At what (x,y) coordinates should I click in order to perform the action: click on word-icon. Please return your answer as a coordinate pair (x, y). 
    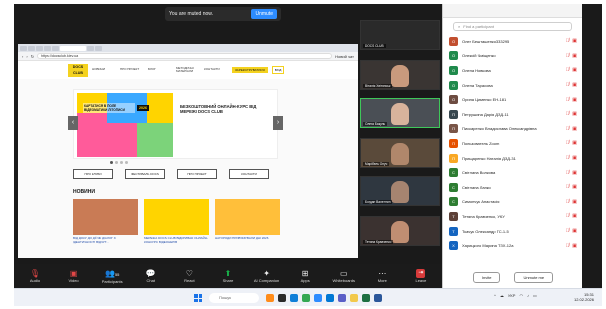
    Looking at the image, I should click on (378, 298).